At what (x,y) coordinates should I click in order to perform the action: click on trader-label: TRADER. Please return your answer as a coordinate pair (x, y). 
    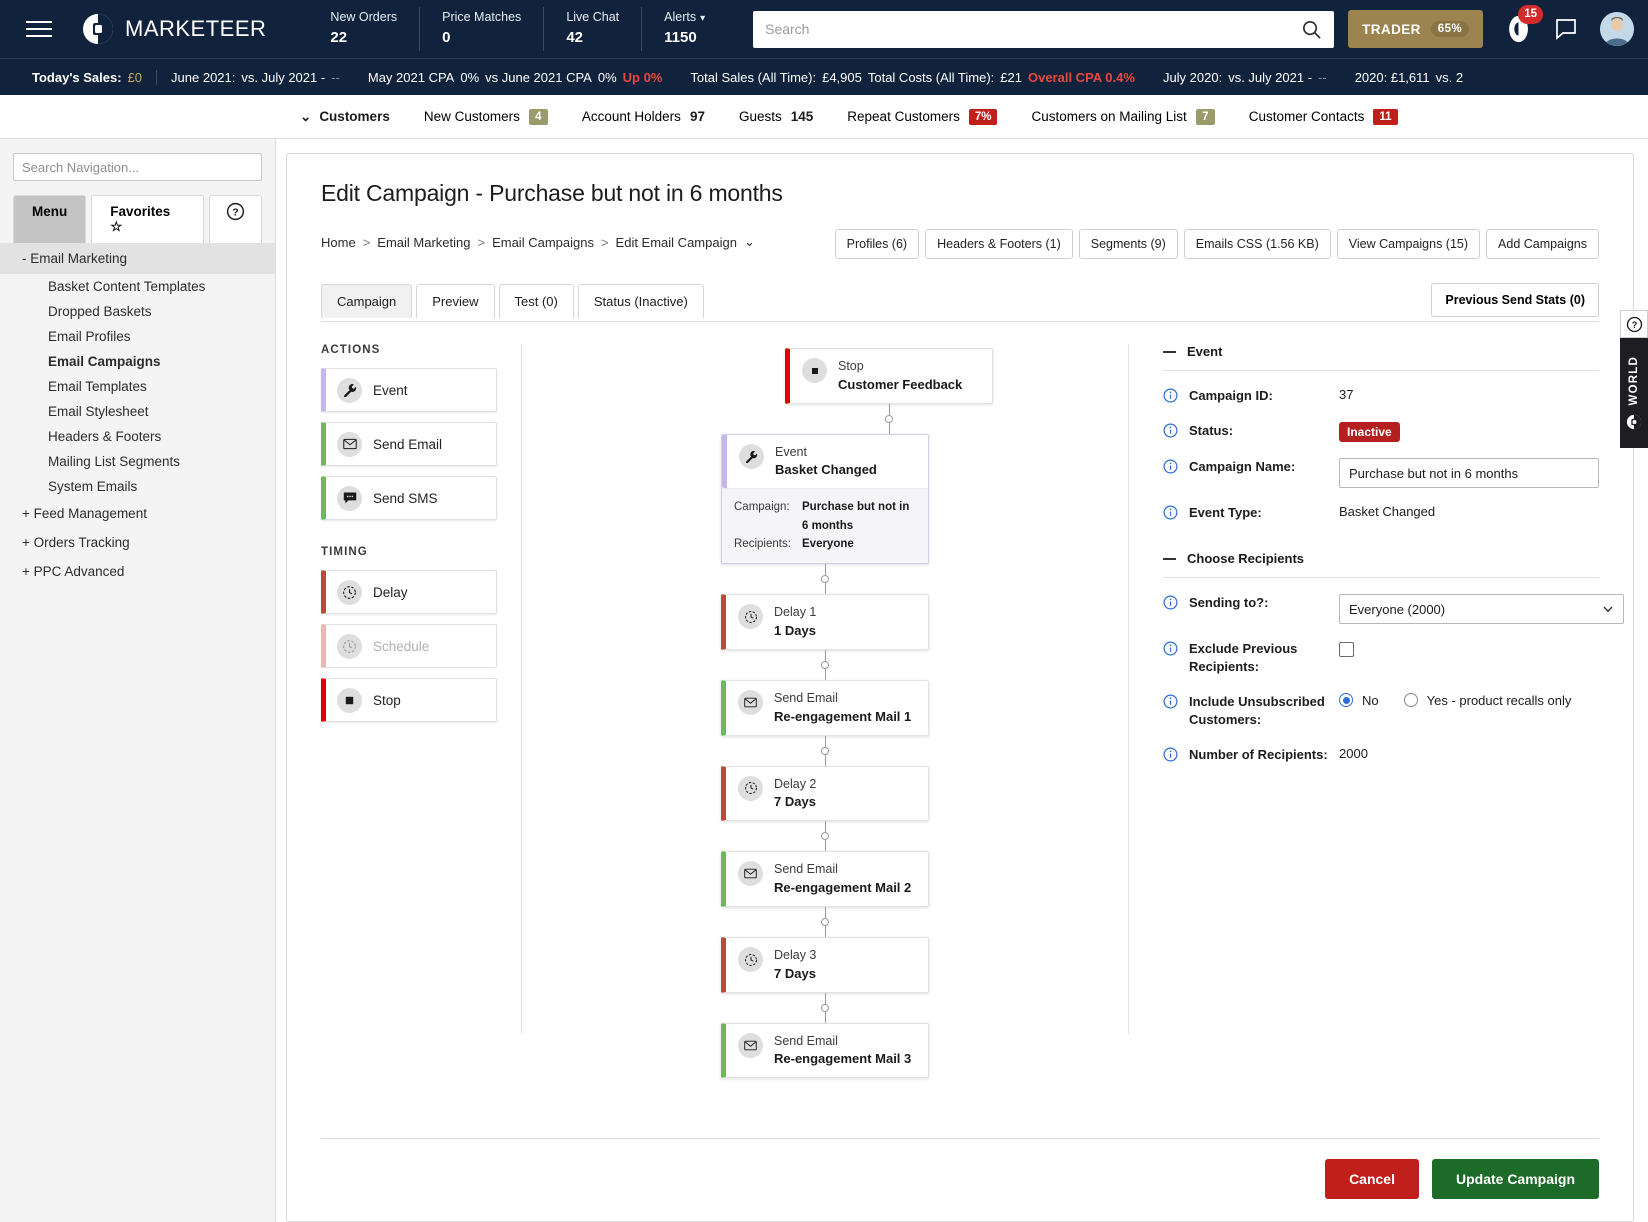
    Looking at the image, I should click on (1391, 29).